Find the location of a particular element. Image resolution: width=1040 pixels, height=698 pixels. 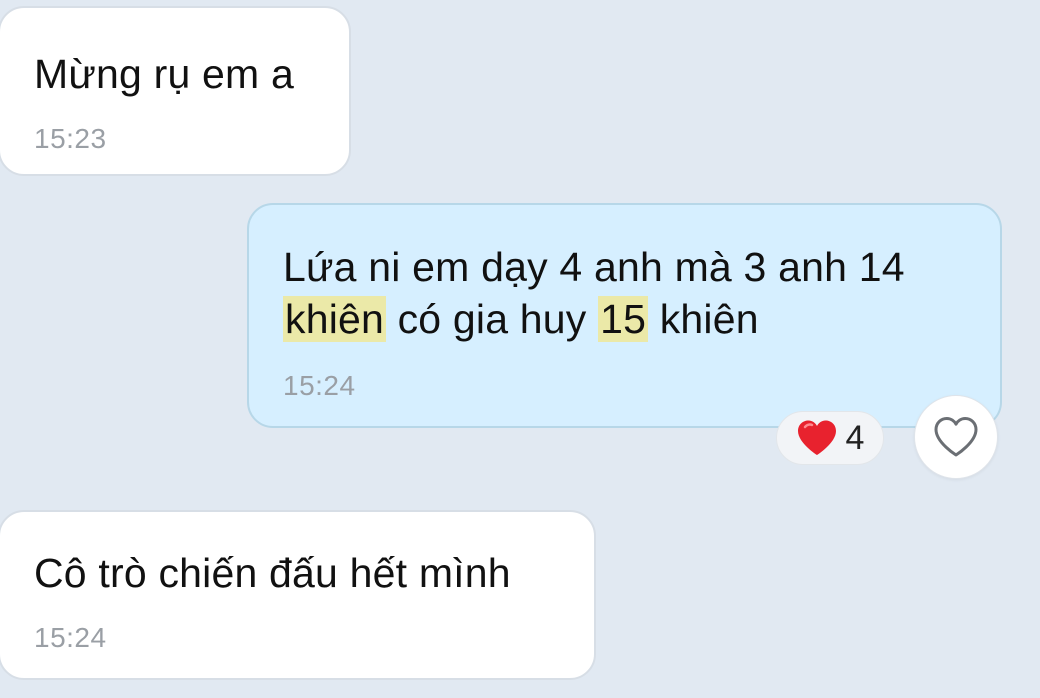

search-highlight: khiên is located at coordinates (335, 319).